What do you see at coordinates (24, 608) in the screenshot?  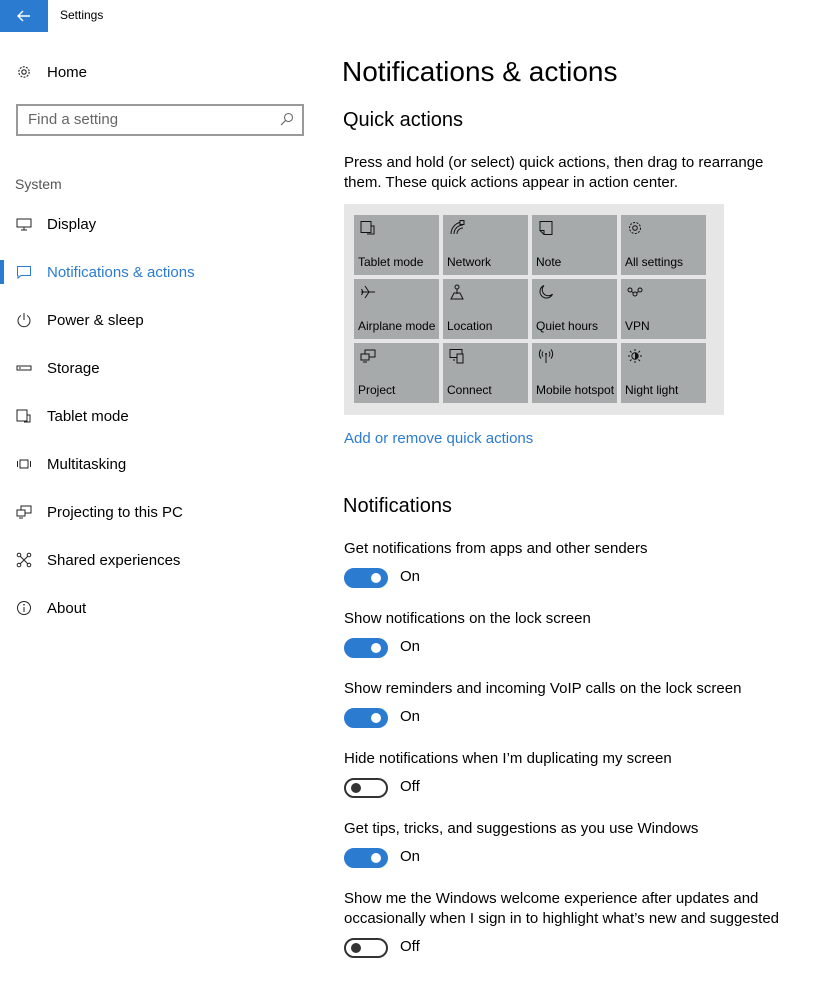 I see `info-icon` at bounding box center [24, 608].